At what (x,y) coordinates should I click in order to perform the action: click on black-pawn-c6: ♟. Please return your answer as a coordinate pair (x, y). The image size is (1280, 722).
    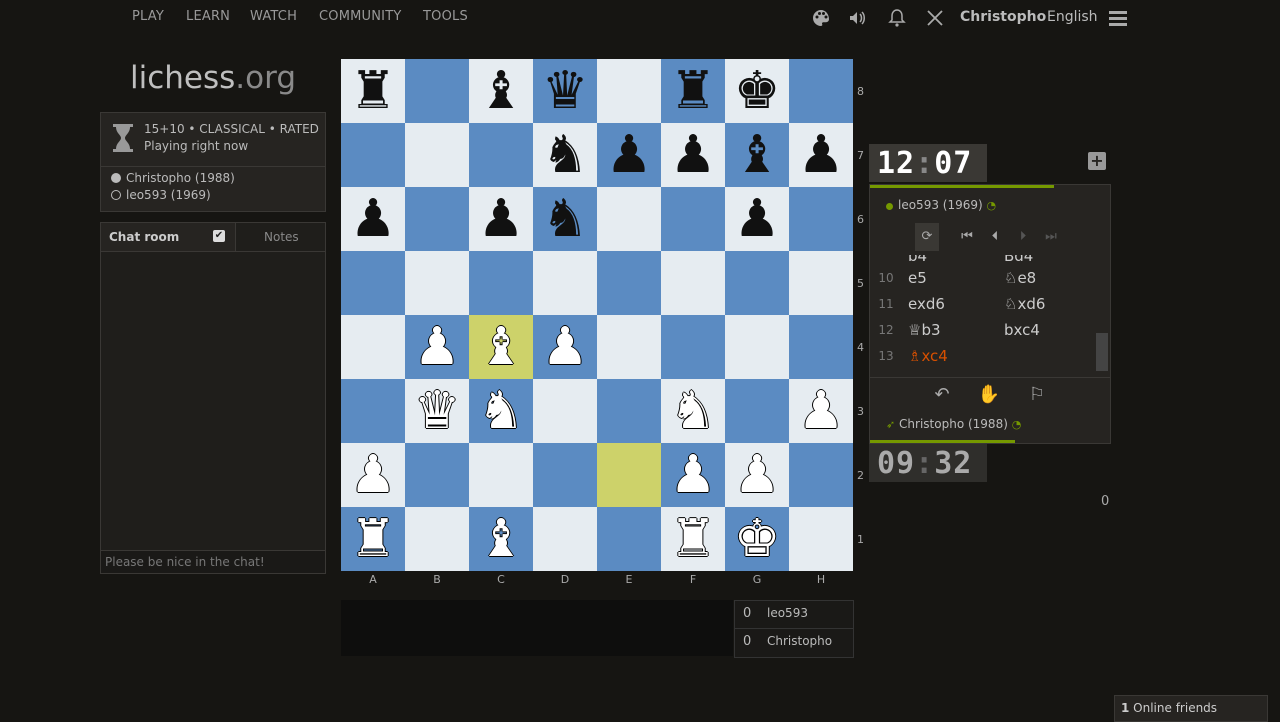
    Looking at the image, I should click on (501, 219).